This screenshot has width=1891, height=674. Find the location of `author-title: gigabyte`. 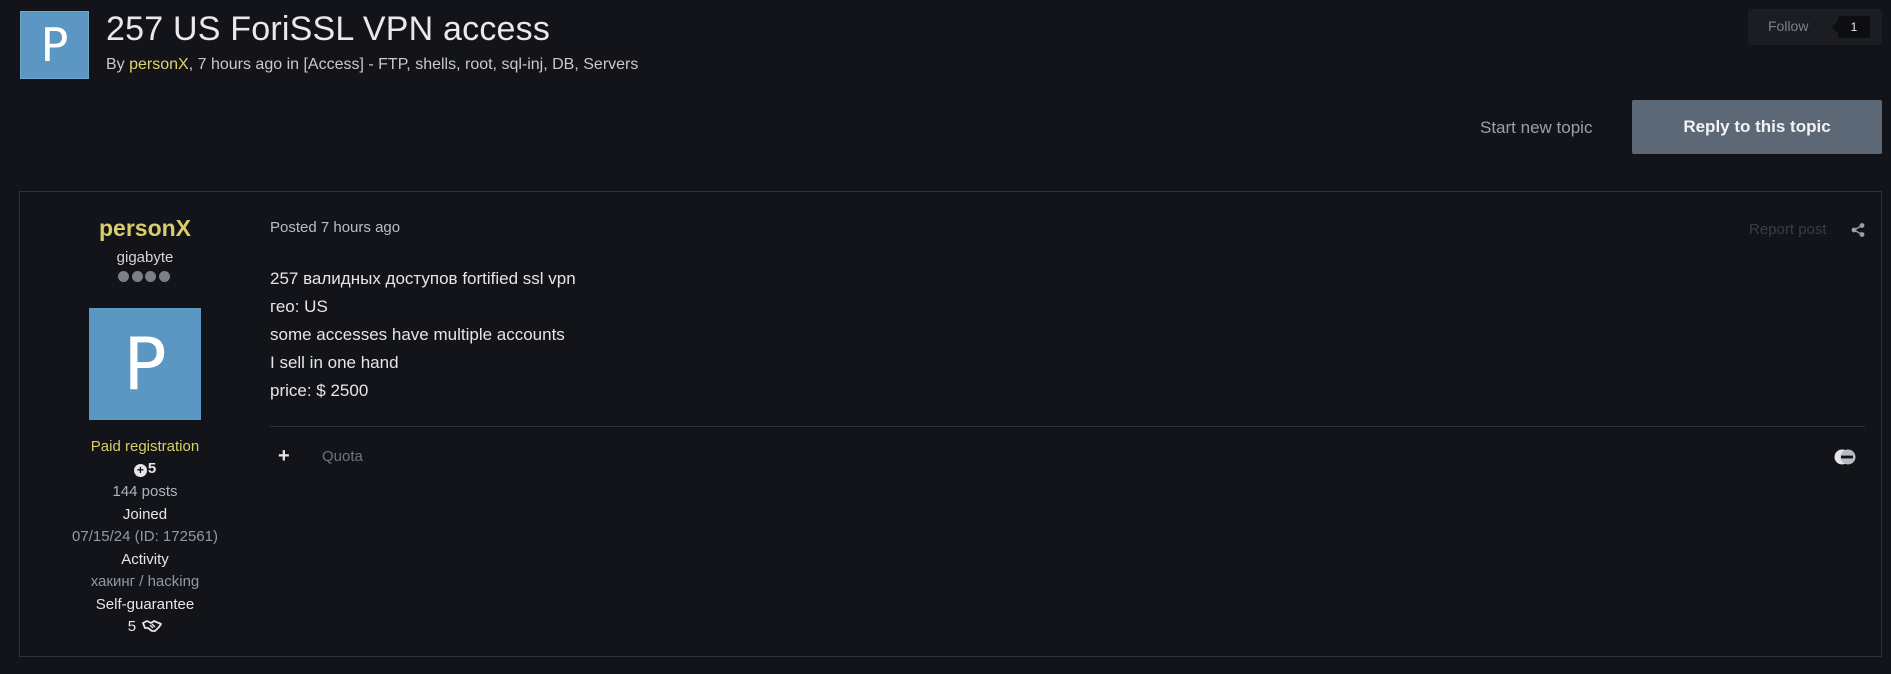

author-title: gigabyte is located at coordinates (145, 257).